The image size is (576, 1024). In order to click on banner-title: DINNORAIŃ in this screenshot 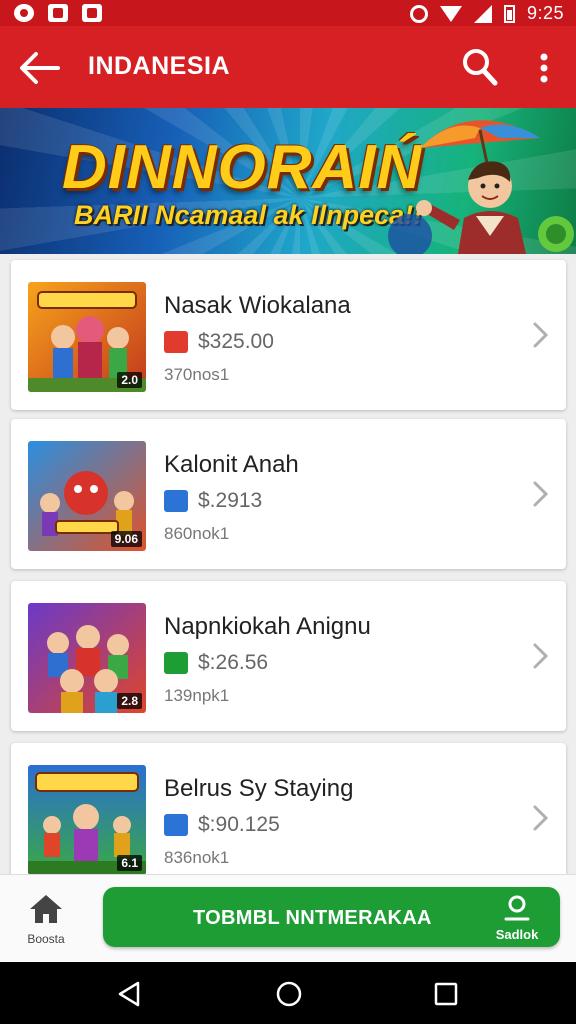, I will do `click(242, 167)`.